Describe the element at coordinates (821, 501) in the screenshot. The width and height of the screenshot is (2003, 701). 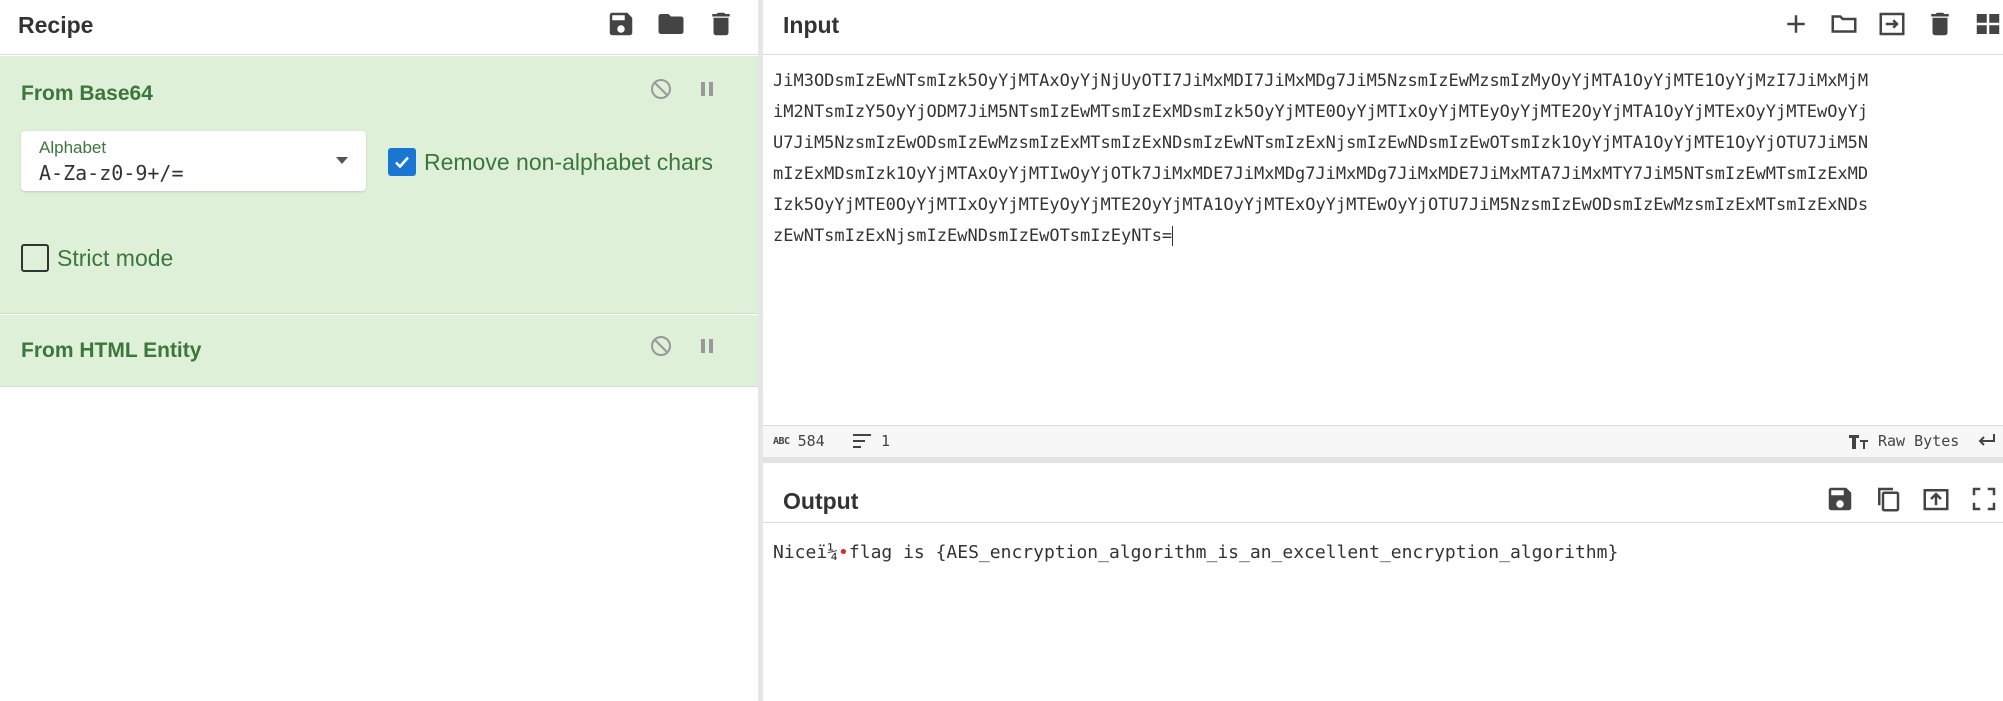
I see `output-title: Output` at that location.